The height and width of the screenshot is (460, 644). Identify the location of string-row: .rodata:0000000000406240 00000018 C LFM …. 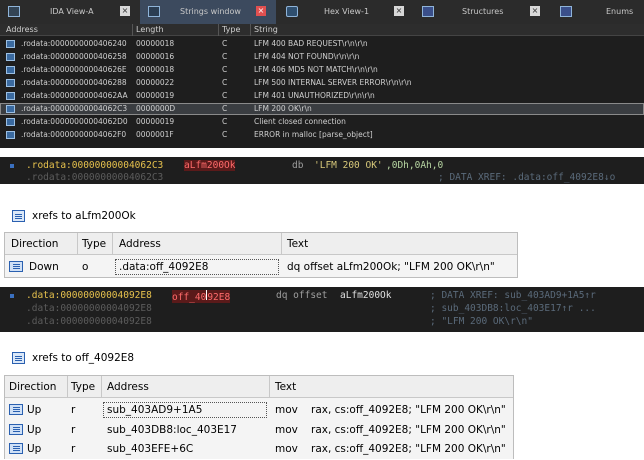
(322, 44).